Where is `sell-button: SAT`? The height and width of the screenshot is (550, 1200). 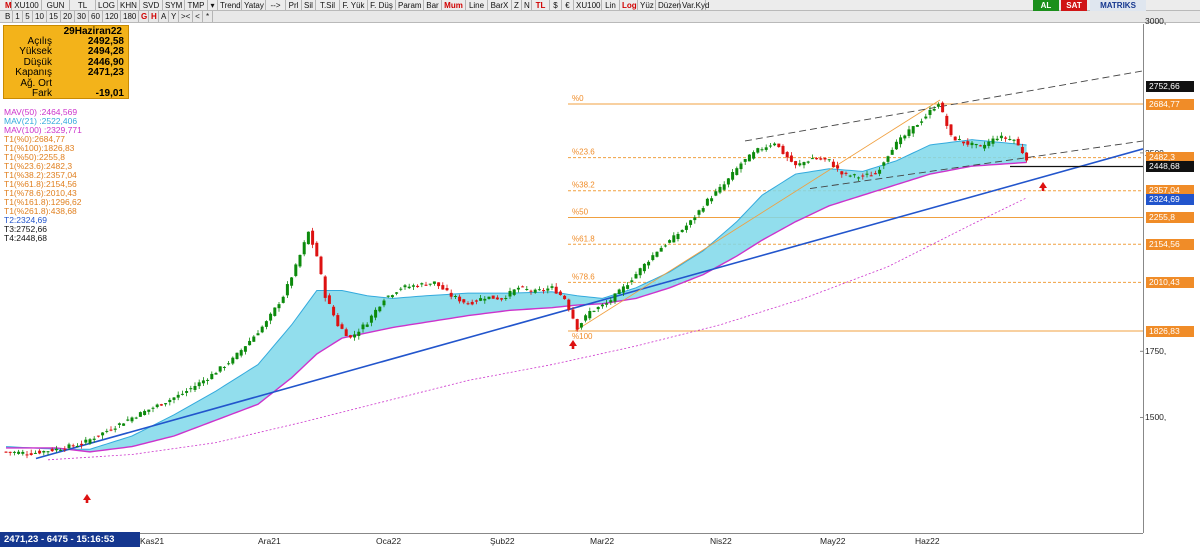
sell-button: SAT is located at coordinates (1074, 5).